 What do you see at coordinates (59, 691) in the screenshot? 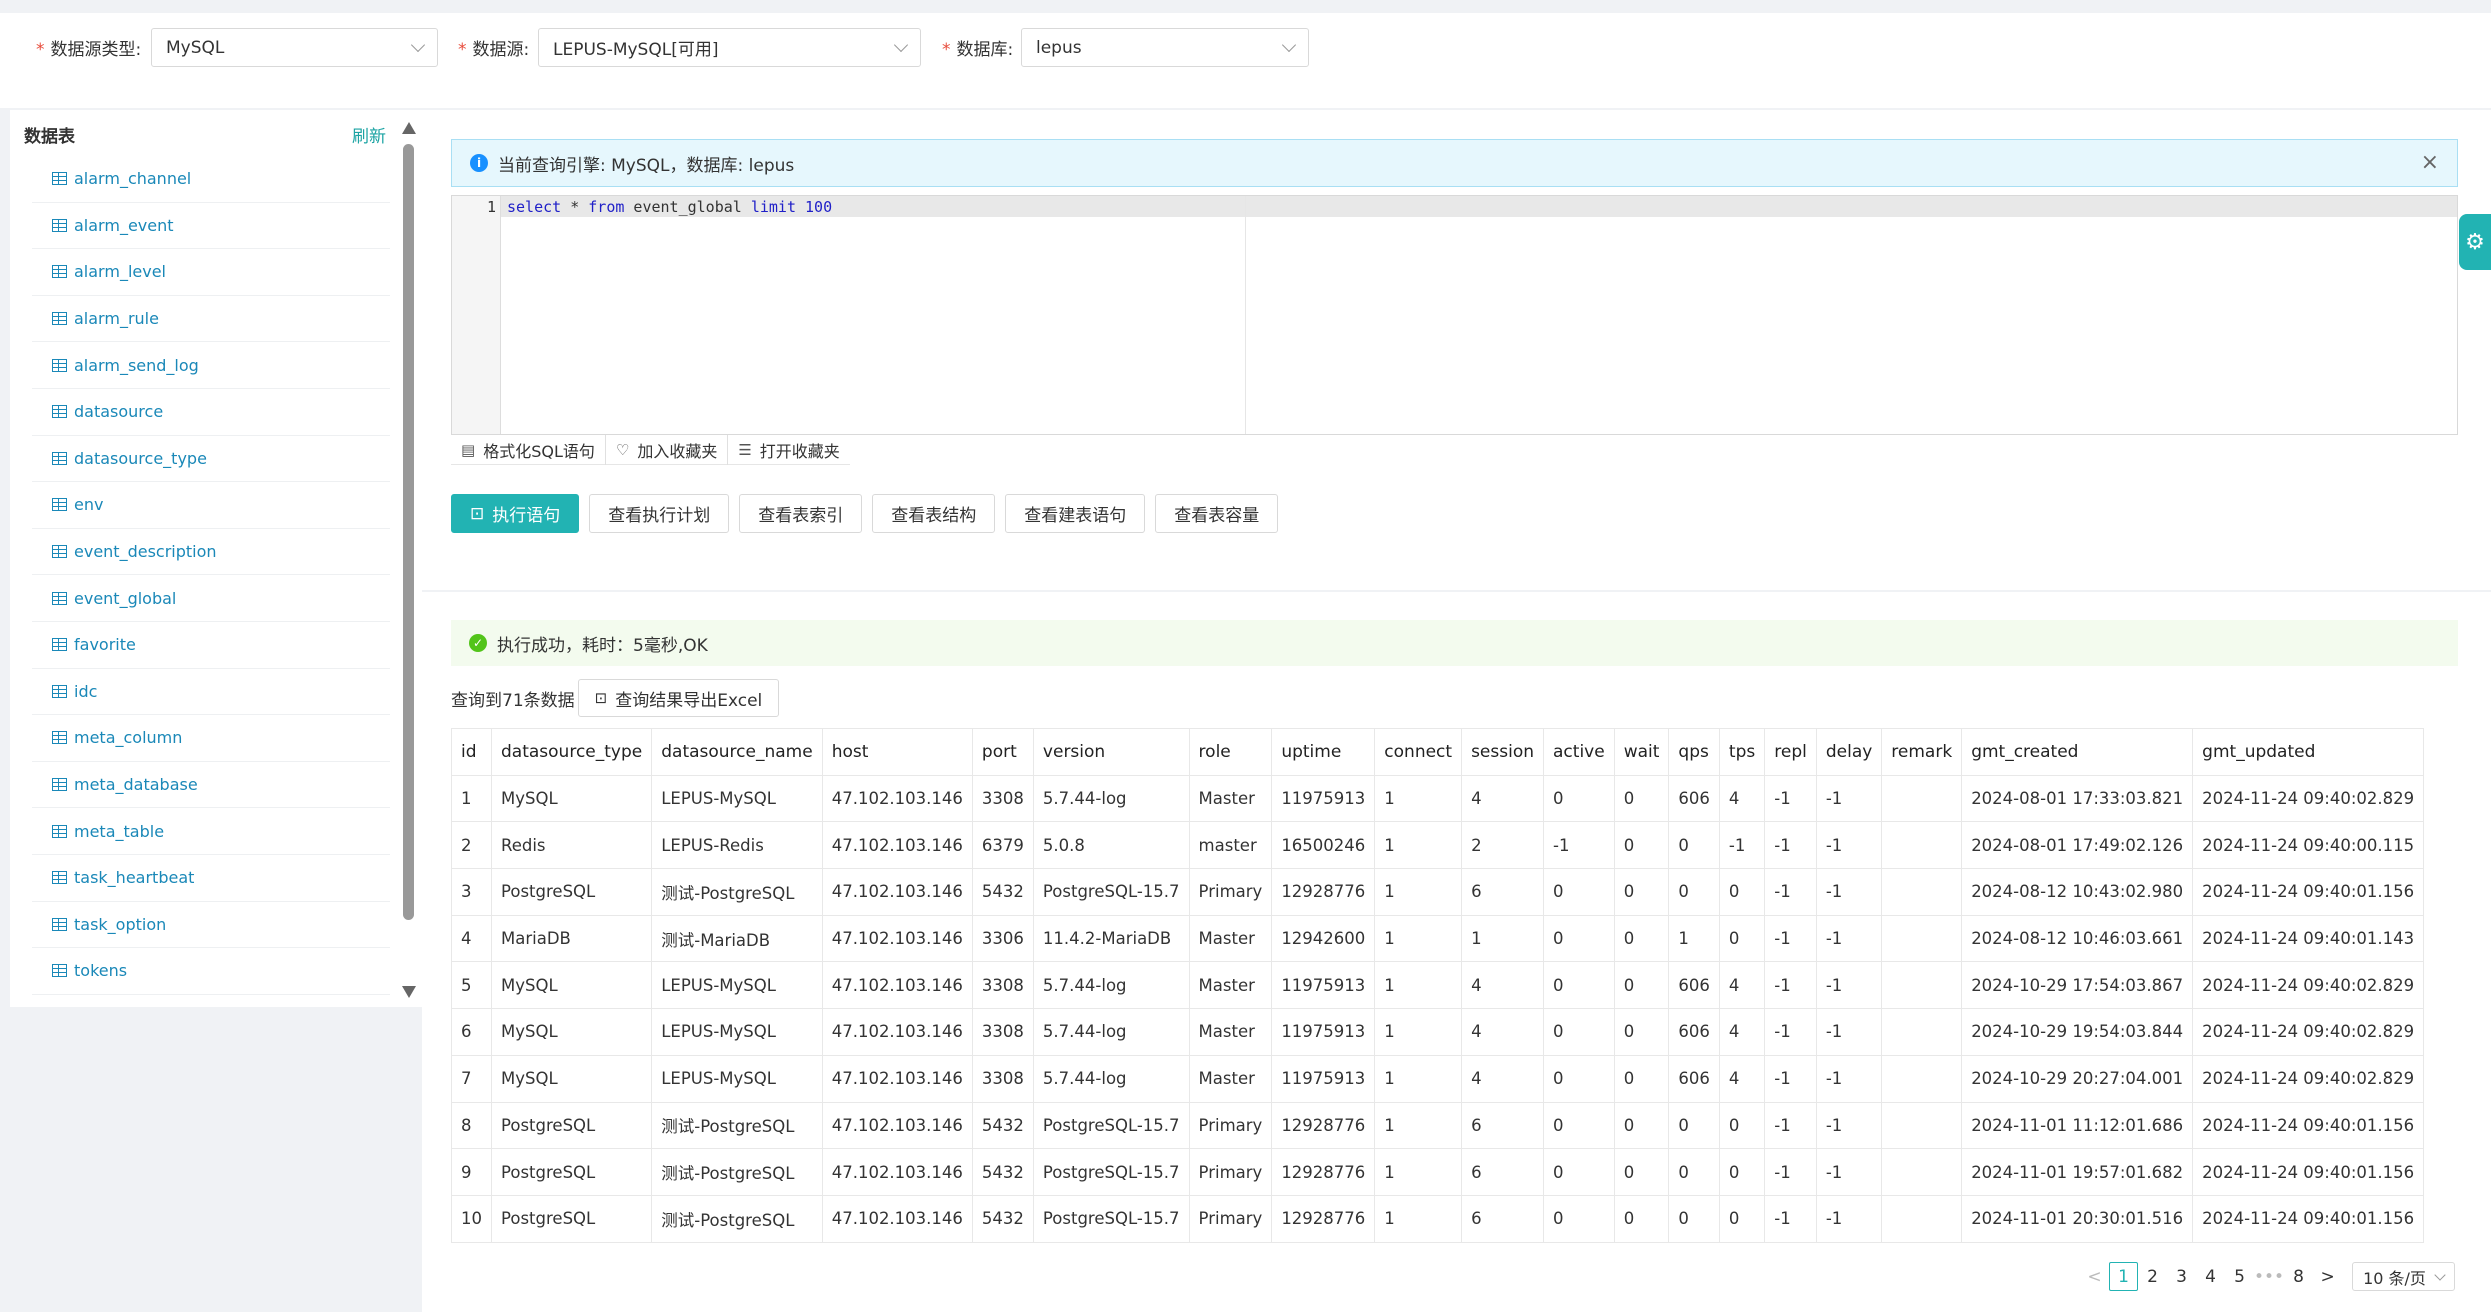
I see `table-icon` at bounding box center [59, 691].